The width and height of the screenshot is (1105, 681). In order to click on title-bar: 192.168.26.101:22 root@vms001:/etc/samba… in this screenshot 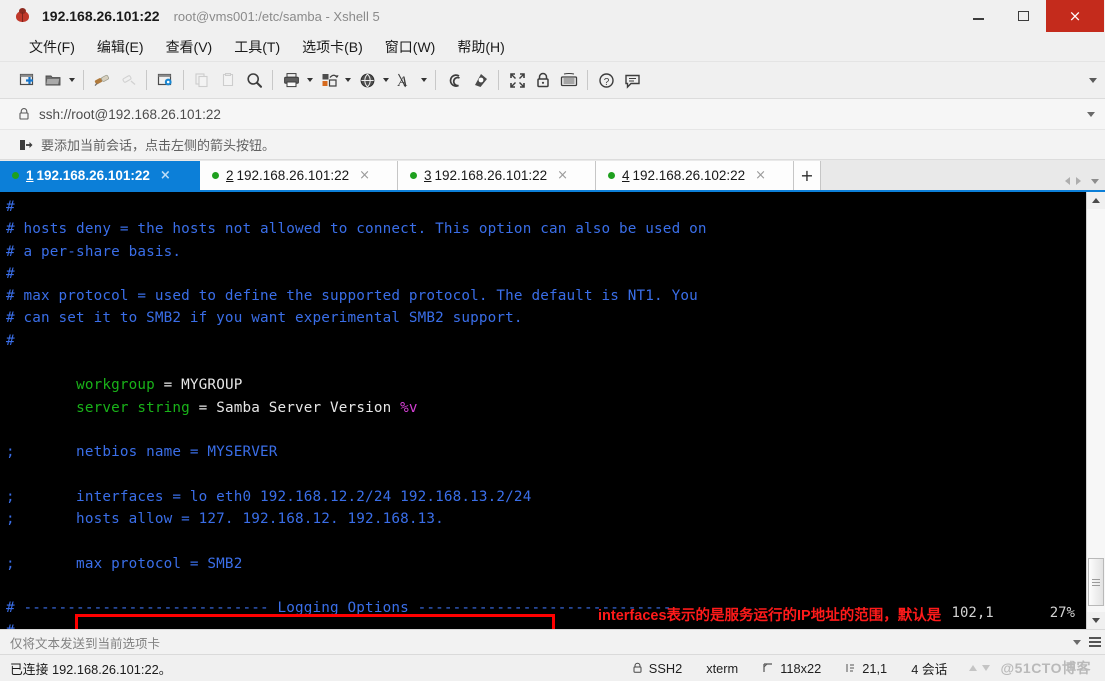, I will do `click(552, 16)`.